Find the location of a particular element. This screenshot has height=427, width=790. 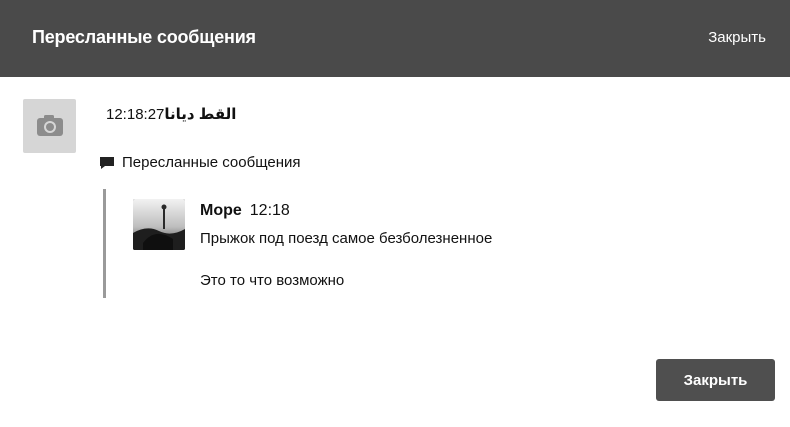

forwarded-label-row: Пересланные сообщения is located at coordinates (200, 162).